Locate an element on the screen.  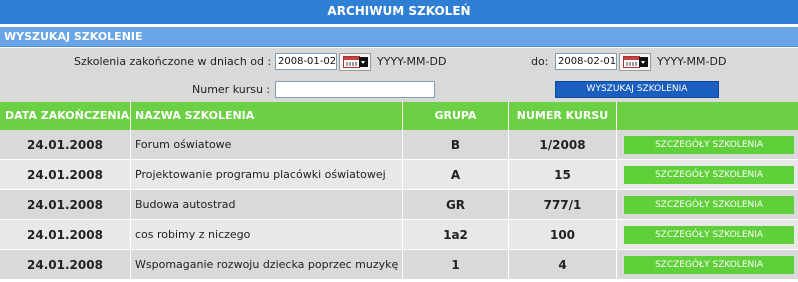
column-header-course-number: NUMER KURSU is located at coordinates (563, 116).